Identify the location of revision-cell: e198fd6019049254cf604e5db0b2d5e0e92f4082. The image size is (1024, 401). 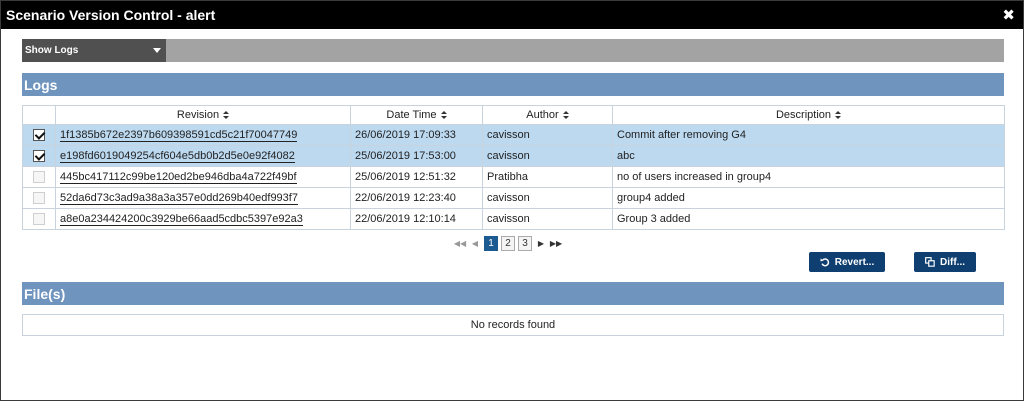
(203, 156).